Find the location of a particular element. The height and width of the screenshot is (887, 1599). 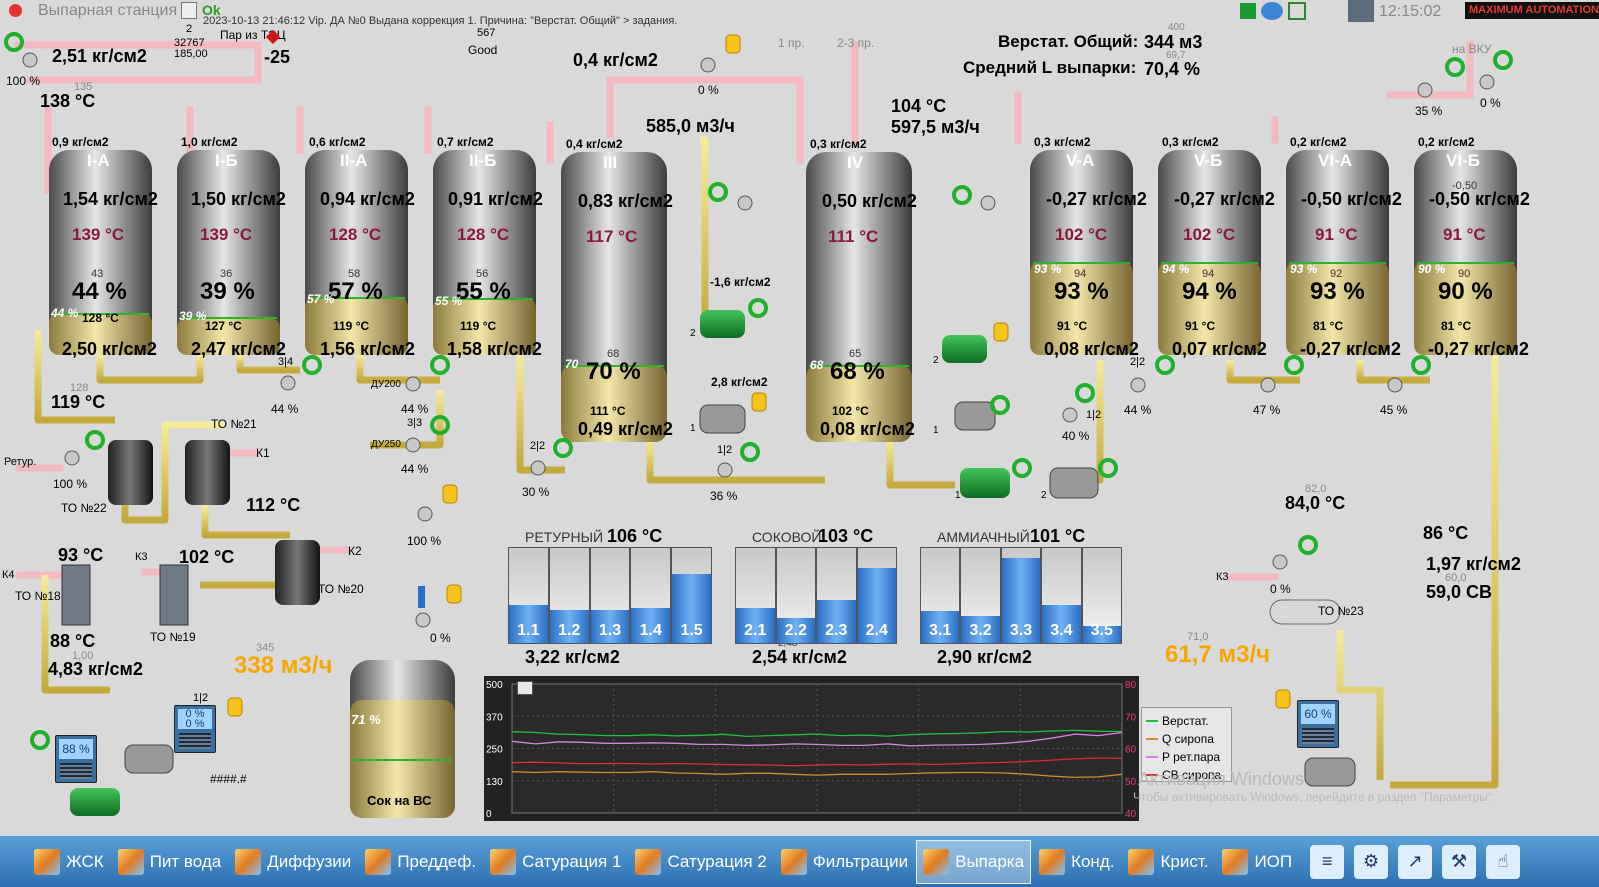

counter-567: 567 is located at coordinates (486, 33).